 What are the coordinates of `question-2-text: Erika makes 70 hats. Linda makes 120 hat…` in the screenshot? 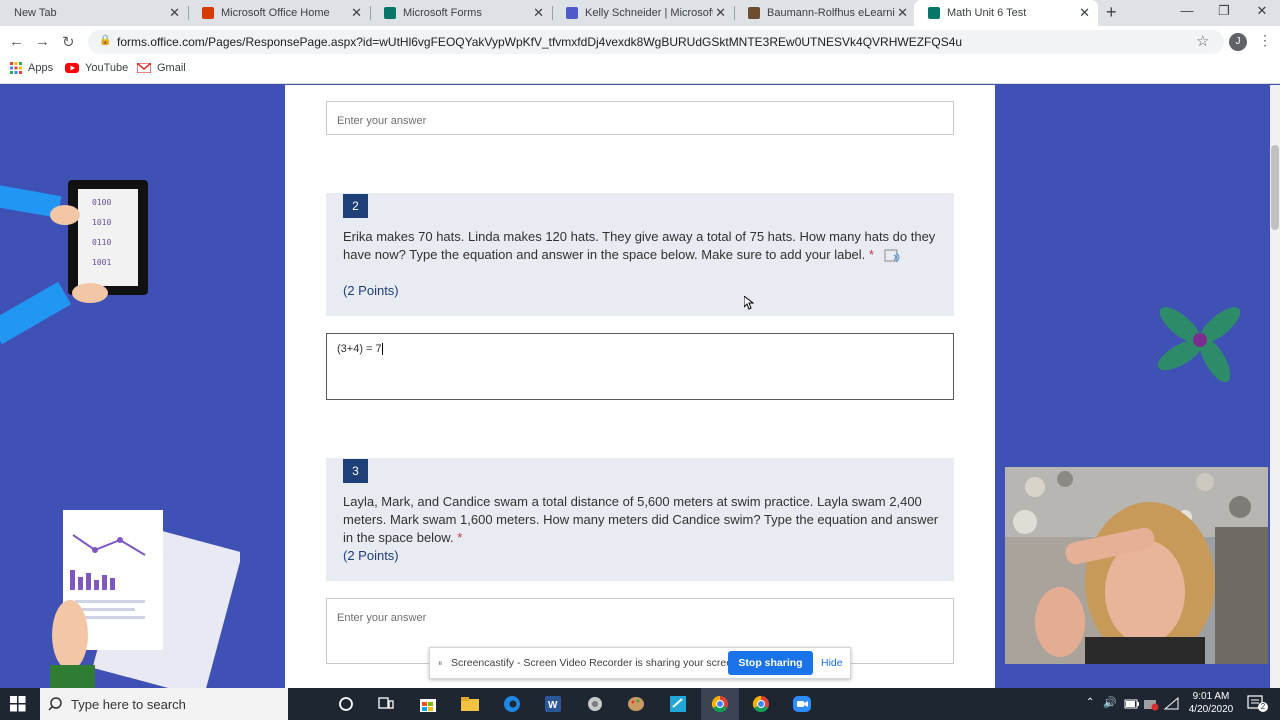 It's located at (643, 246).